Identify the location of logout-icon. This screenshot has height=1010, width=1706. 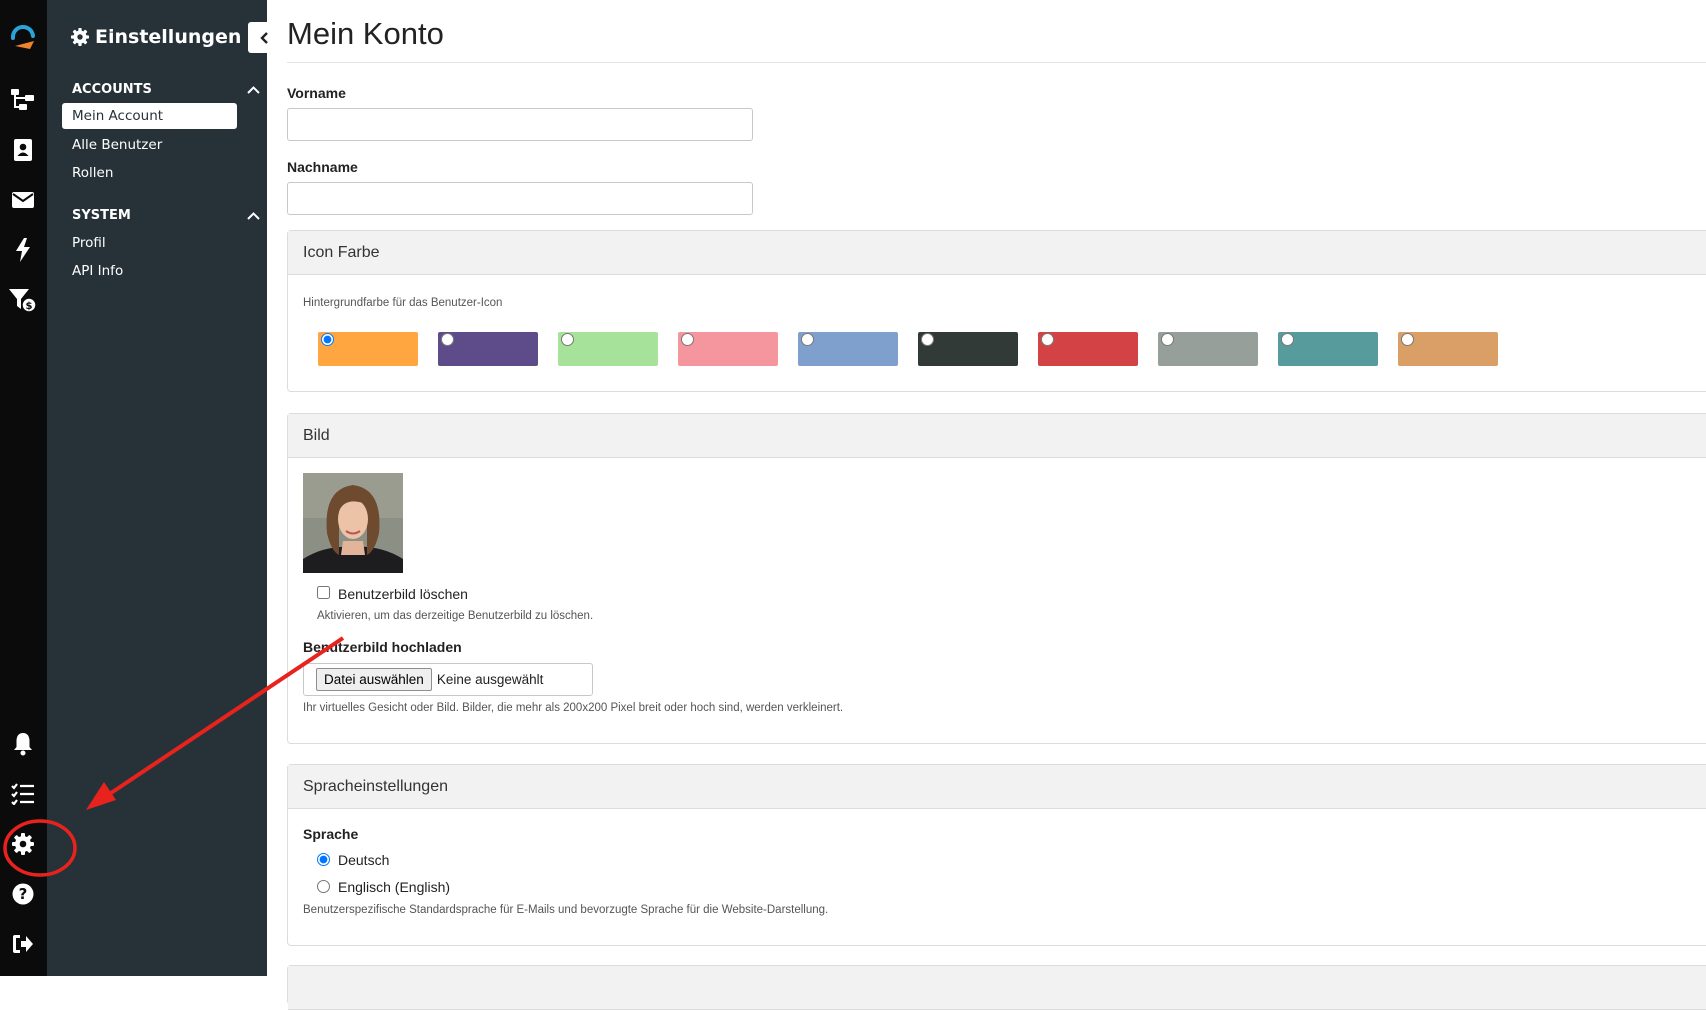
(23, 944).